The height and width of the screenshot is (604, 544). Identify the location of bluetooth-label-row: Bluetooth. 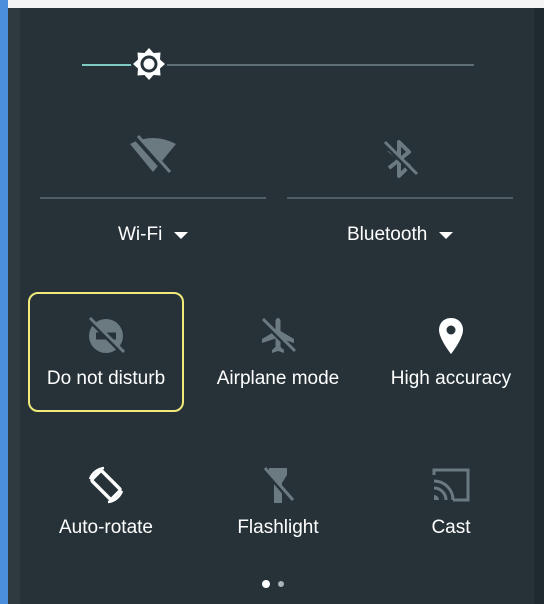
(400, 235).